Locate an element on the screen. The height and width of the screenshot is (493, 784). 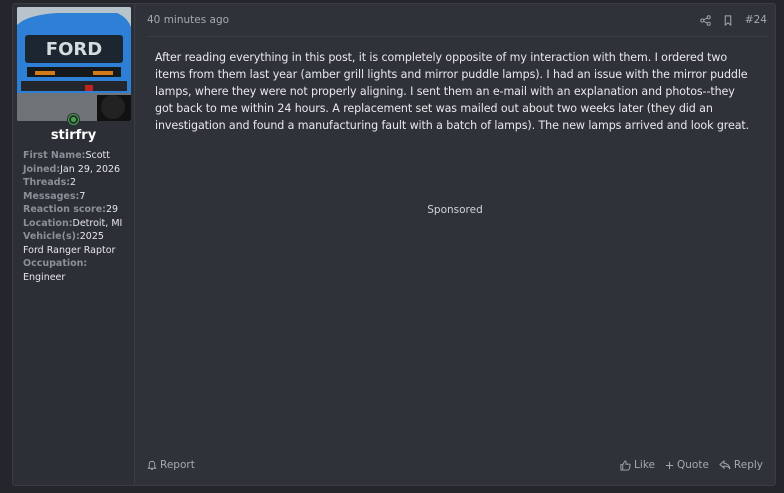
quote-label: Quote is located at coordinates (692, 465).